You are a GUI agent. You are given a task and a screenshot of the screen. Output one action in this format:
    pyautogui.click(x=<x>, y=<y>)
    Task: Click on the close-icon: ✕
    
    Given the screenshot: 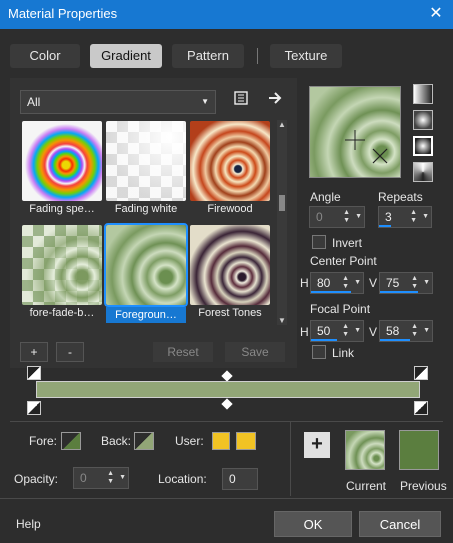 What is the action you would take?
    pyautogui.click(x=436, y=14)
    